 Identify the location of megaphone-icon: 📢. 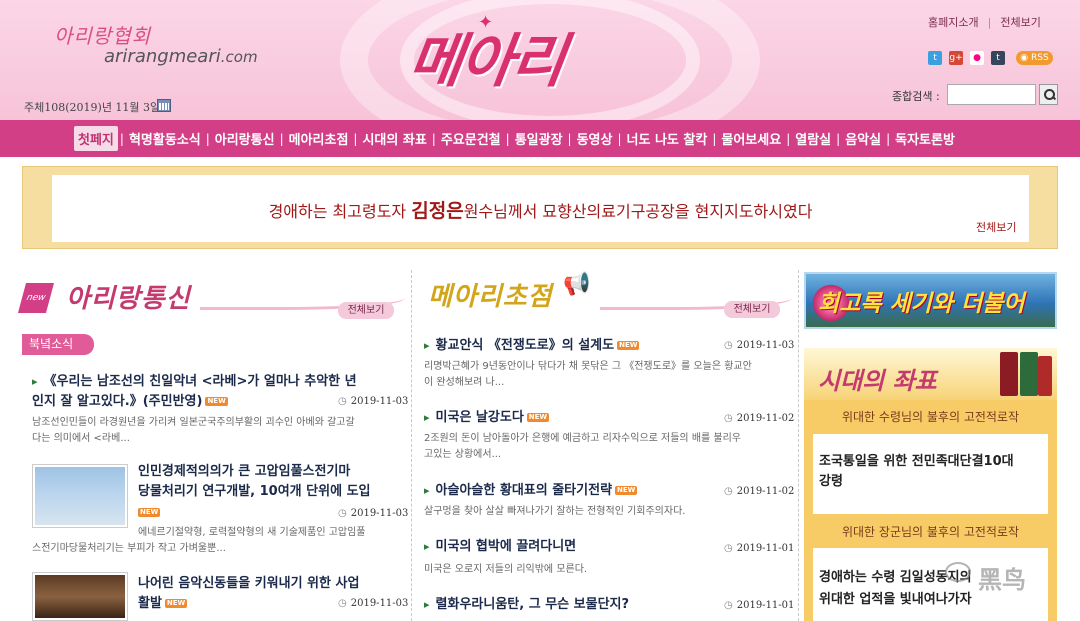
(577, 284).